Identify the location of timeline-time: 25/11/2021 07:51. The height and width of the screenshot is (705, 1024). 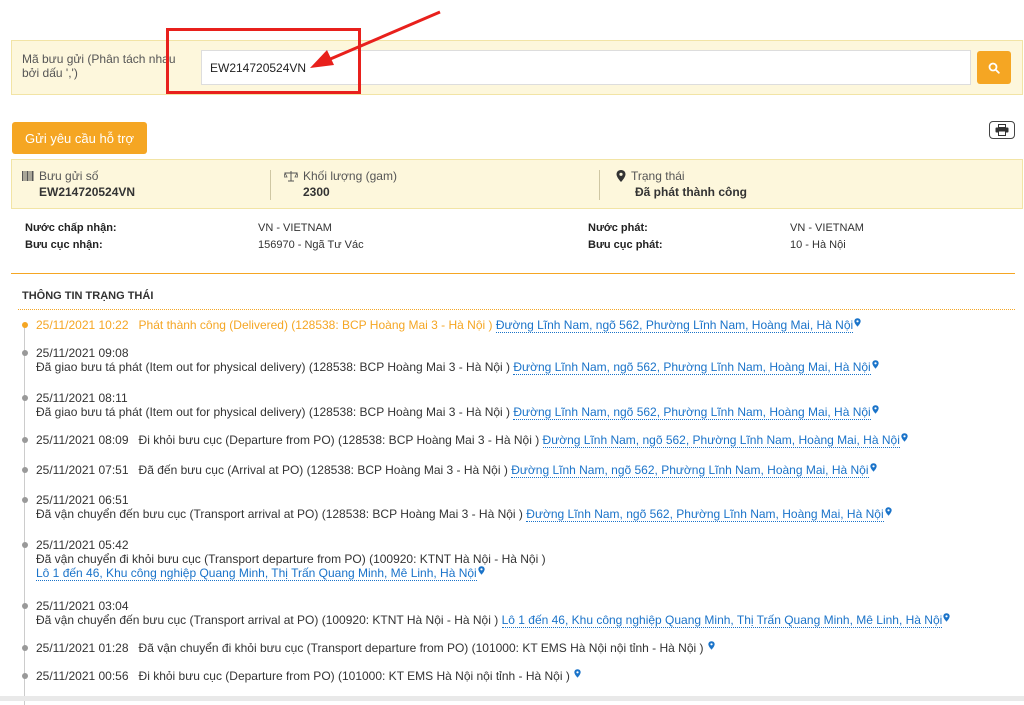
(82, 470).